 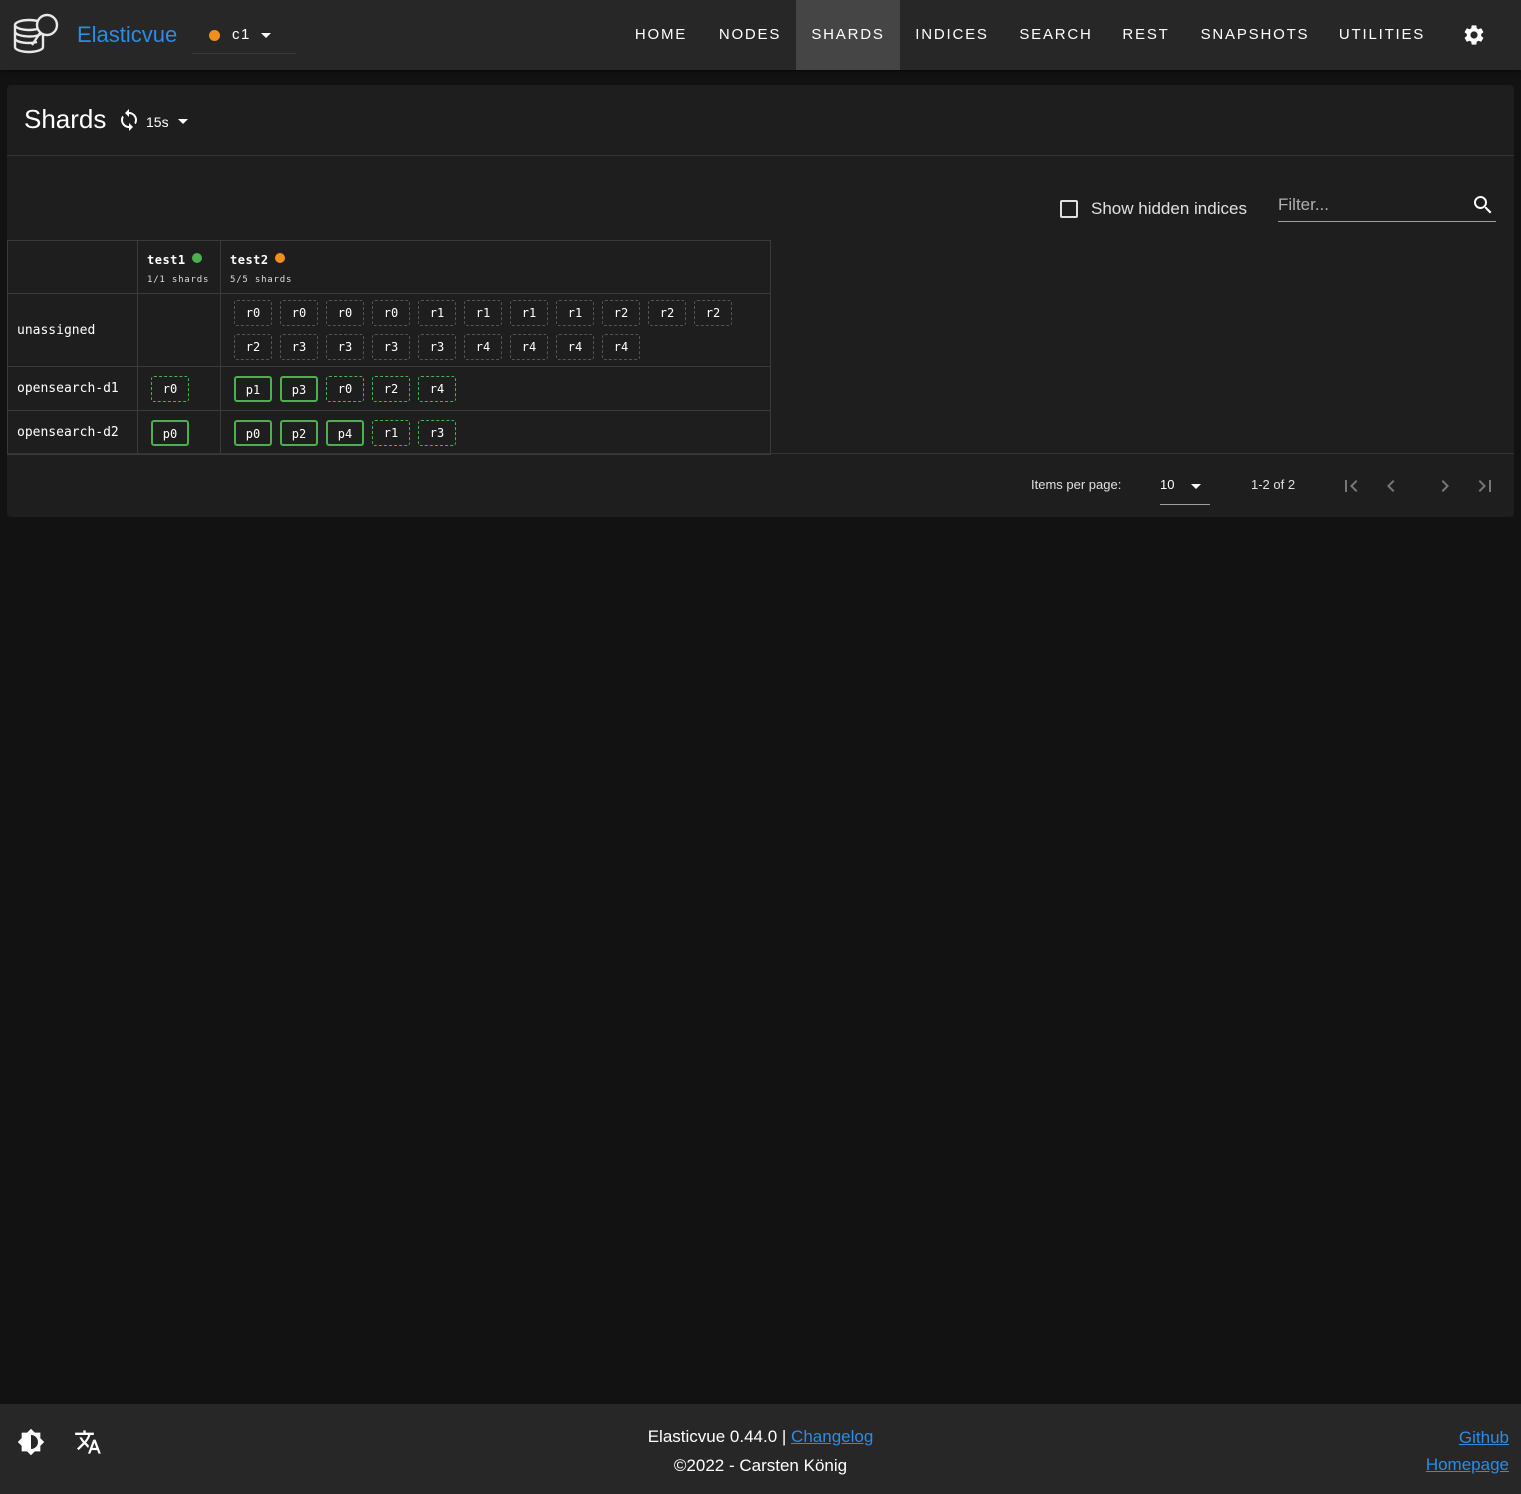 I want to click on next-page-icon, so click(x=1445, y=486).